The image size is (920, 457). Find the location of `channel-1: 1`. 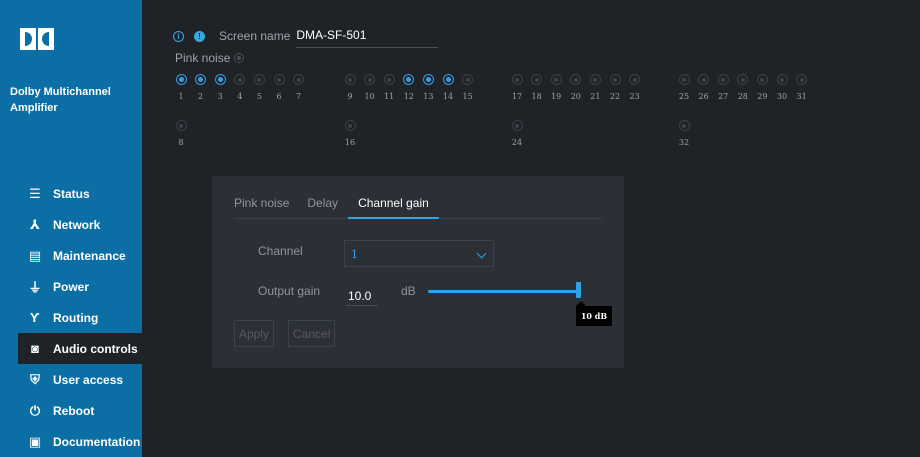

channel-1: 1 is located at coordinates (181, 87).